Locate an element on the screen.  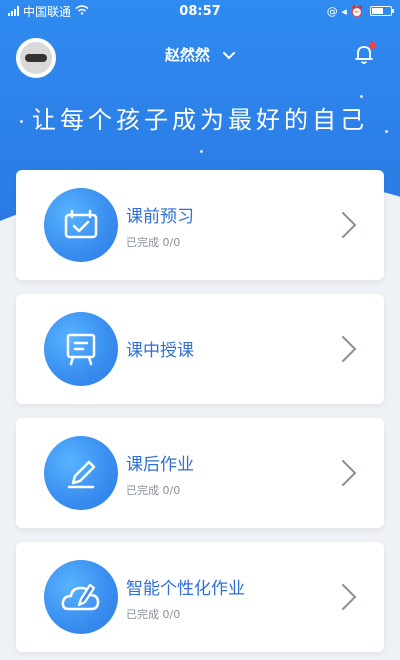
battery-icon is located at coordinates (382, 11).